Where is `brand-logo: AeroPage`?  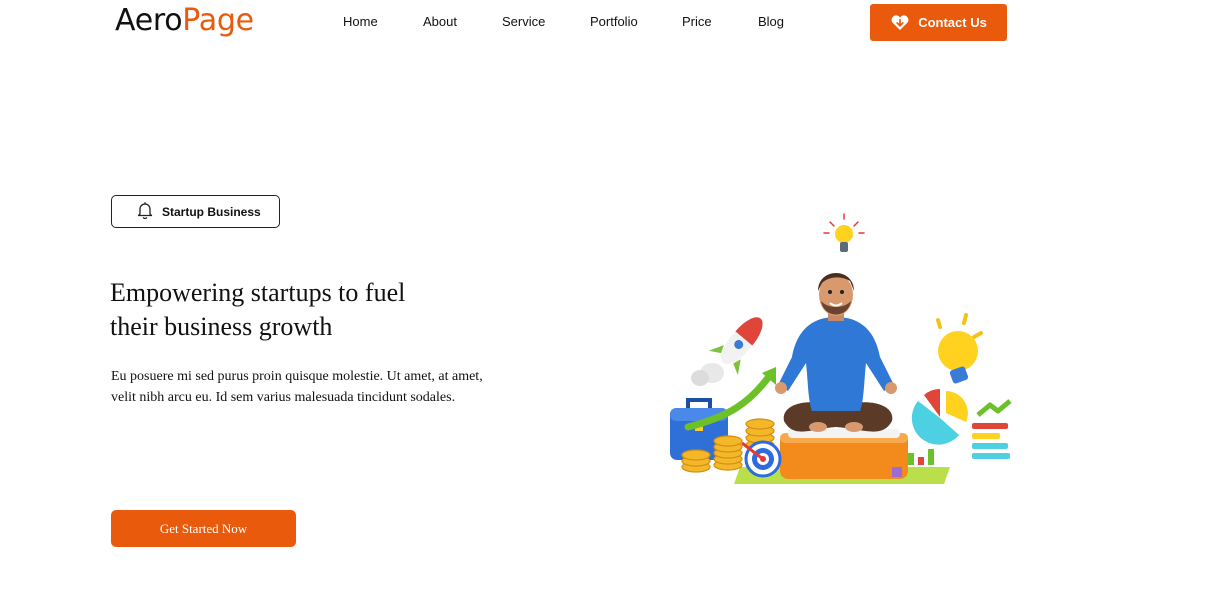
brand-logo: AeroPage is located at coordinates (184, 21).